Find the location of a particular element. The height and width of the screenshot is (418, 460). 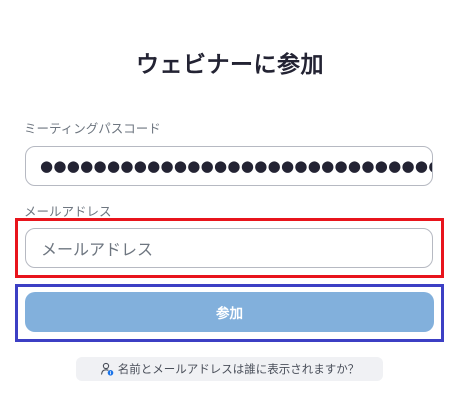

passcode-label: ミーティングパスコード is located at coordinates (92, 128).